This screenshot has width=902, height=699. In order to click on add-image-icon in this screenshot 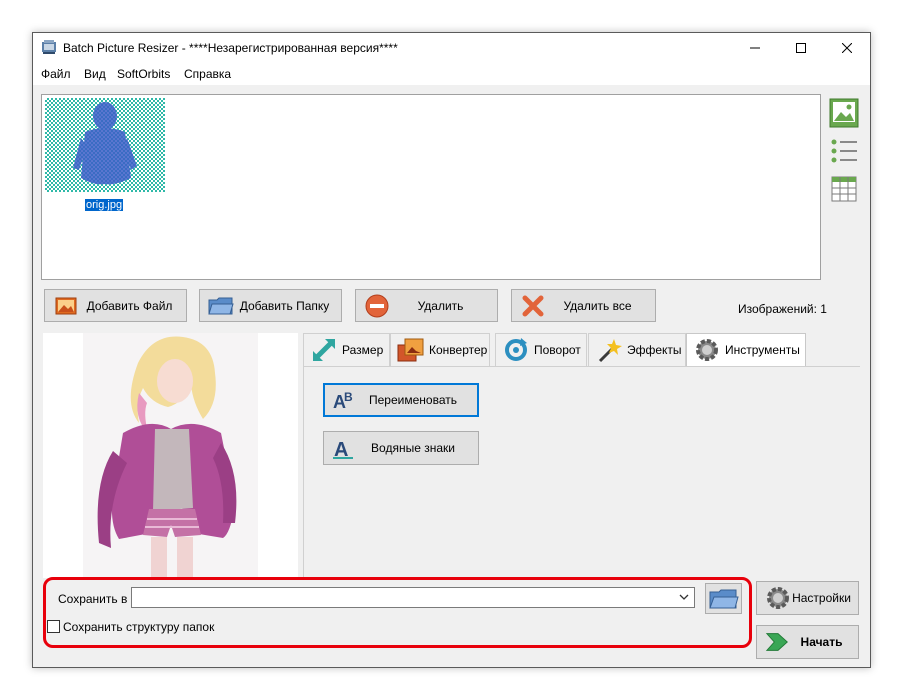, I will do `click(66, 306)`.